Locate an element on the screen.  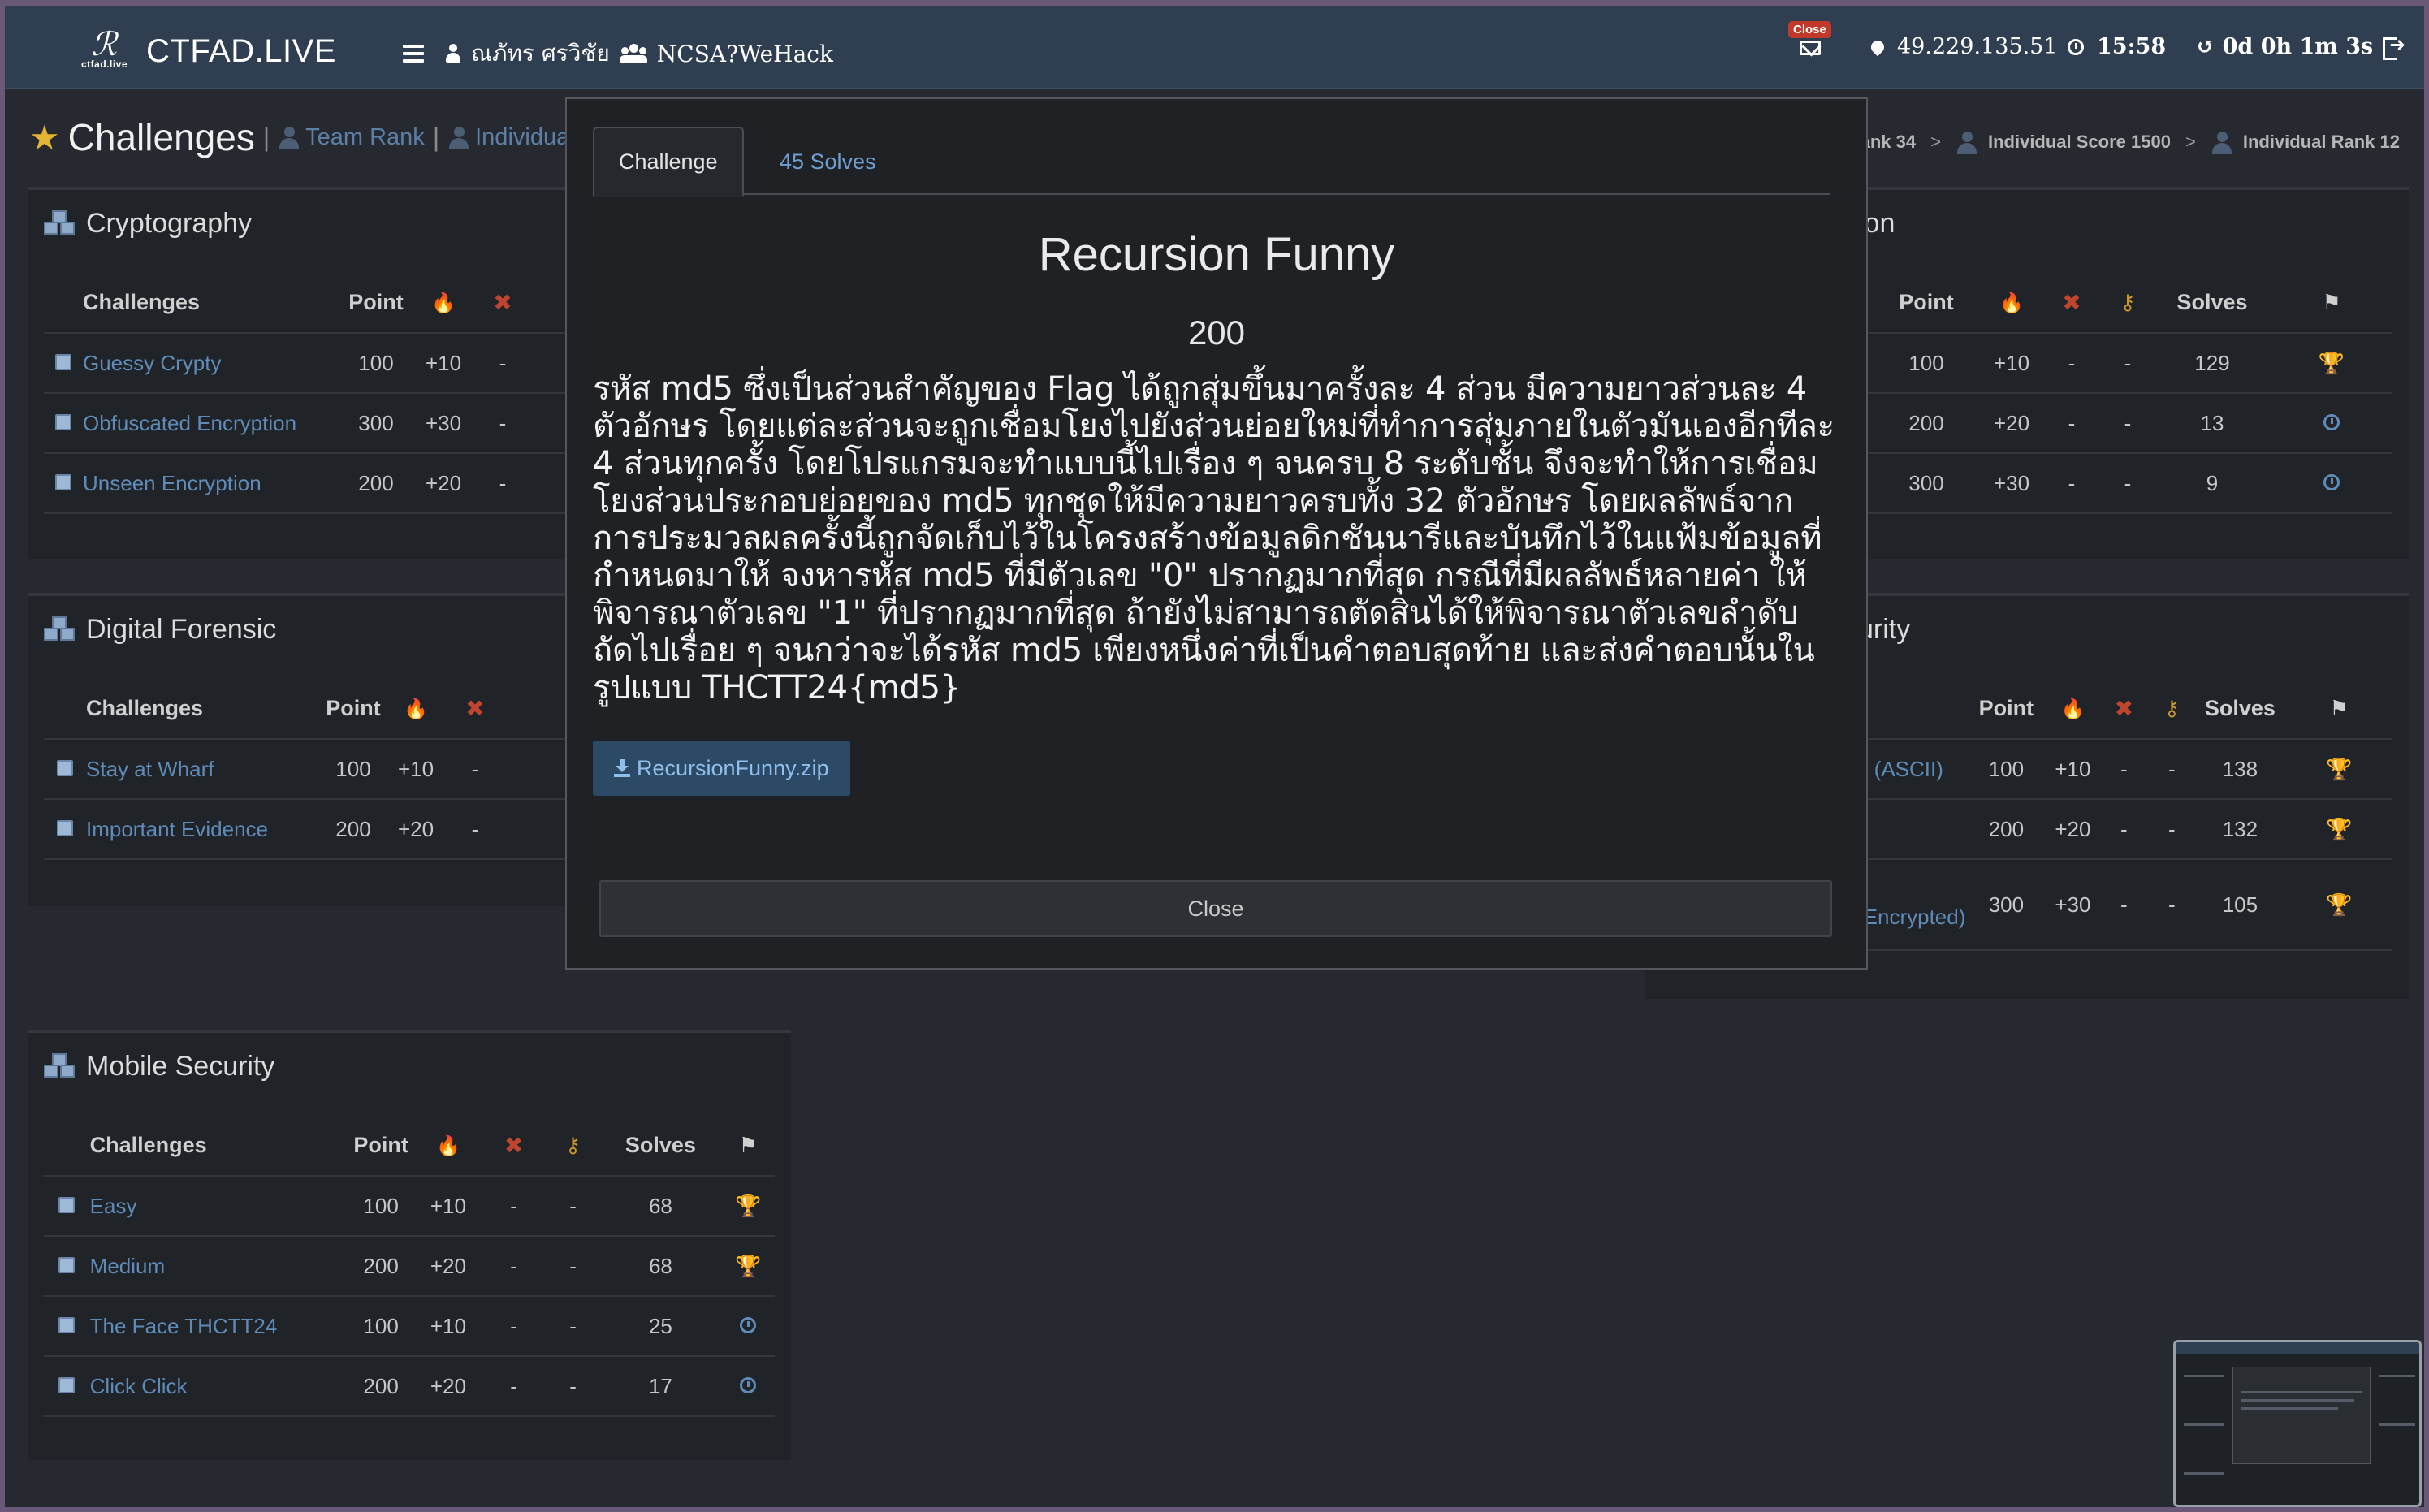
challenge-name: Unseen Encryption is located at coordinates (211, 483).